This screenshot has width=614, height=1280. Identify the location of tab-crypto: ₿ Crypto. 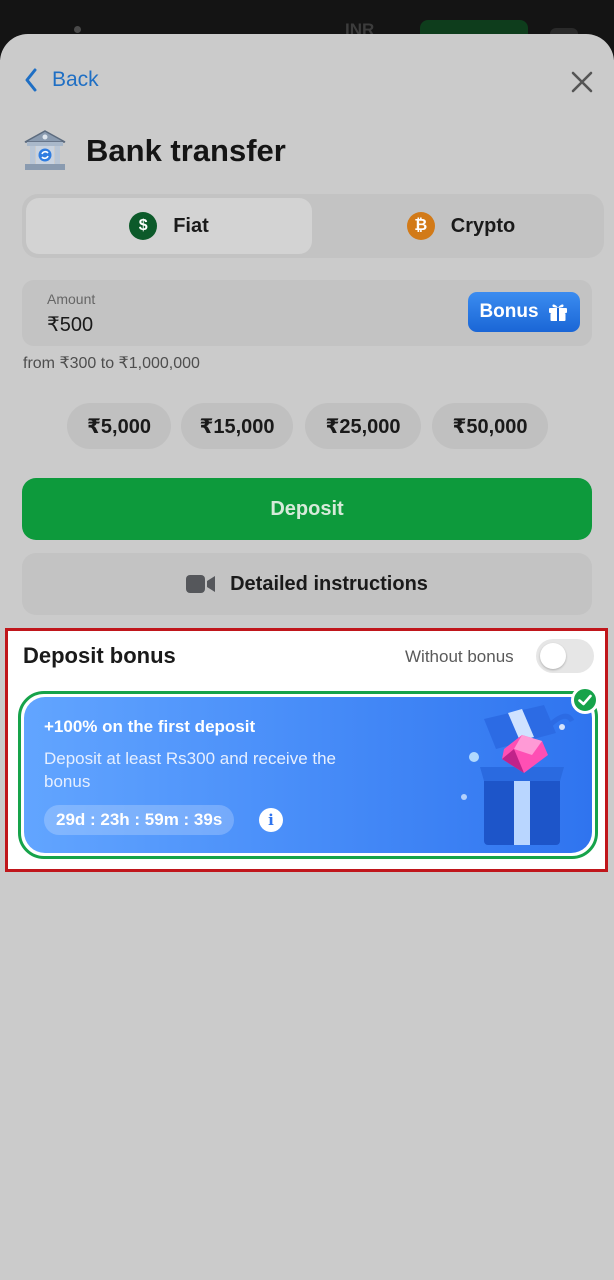
(461, 226).